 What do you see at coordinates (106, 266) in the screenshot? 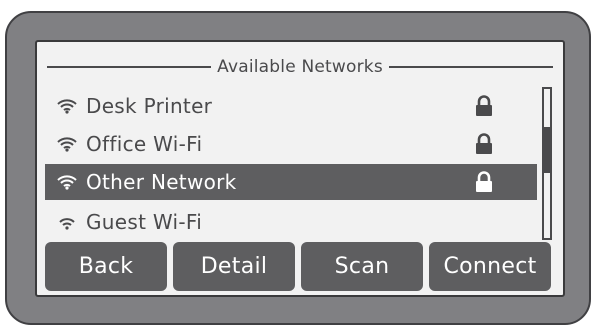
I see `back-button: Back` at bounding box center [106, 266].